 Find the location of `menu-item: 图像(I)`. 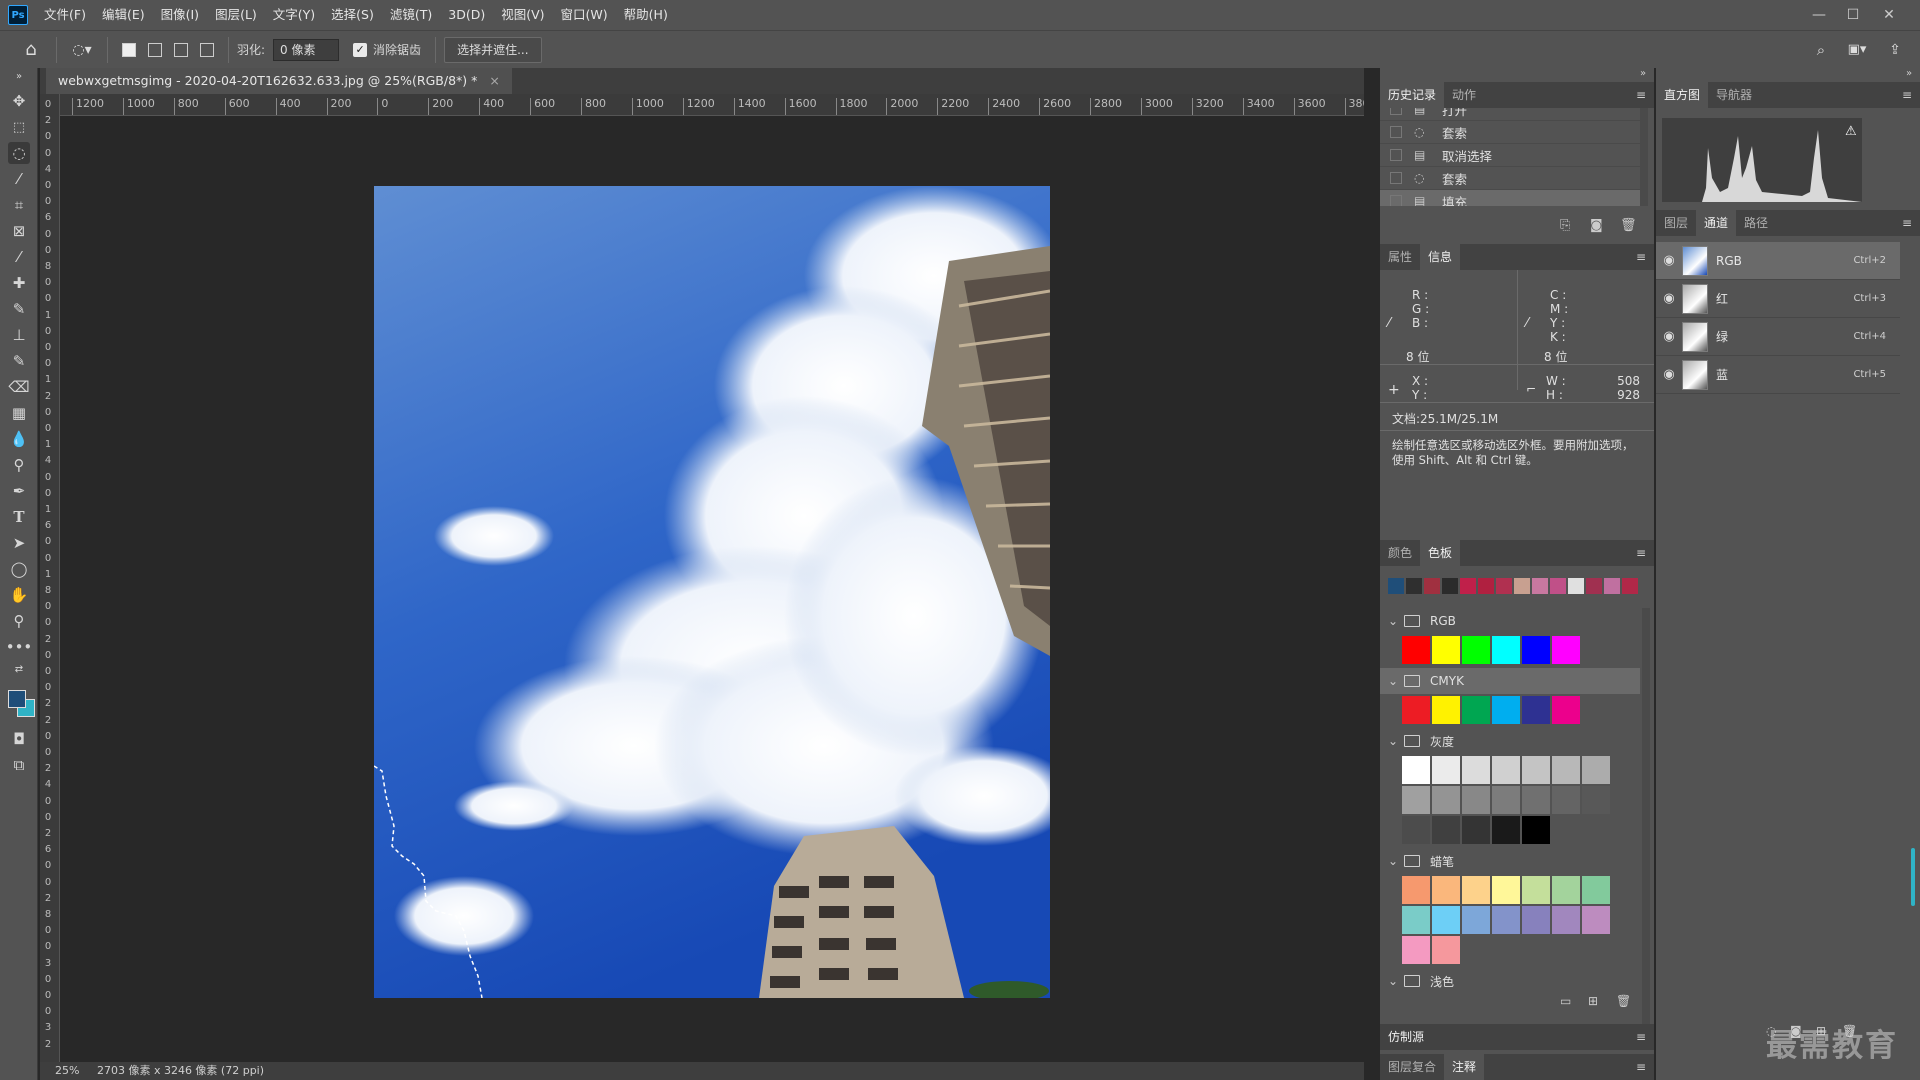

menu-item: 图像(I) is located at coordinates (180, 15).